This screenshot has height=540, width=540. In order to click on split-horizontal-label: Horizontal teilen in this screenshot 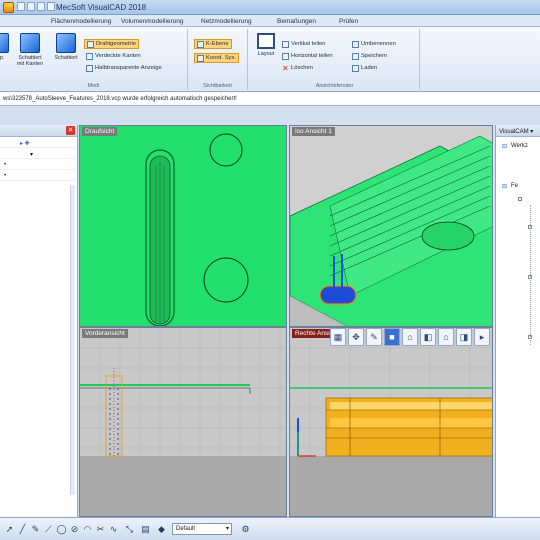, I will do `click(312, 56)`.